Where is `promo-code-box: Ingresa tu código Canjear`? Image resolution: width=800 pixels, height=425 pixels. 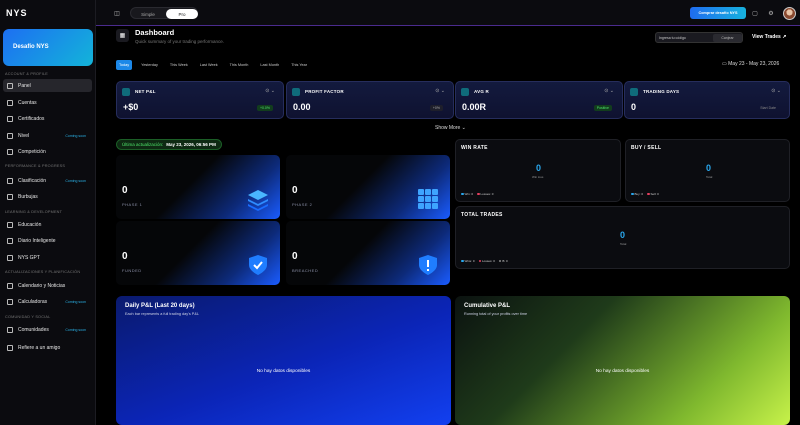 promo-code-box: Ingresa tu código Canjear is located at coordinates (699, 37).